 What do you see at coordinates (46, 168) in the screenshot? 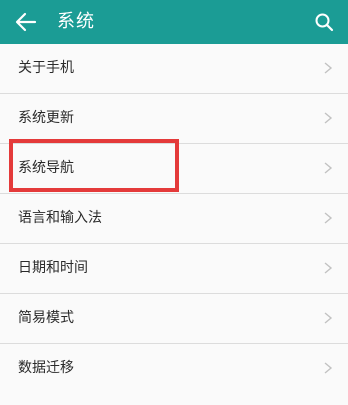
I see `menu-item-label: 系统导航` at bounding box center [46, 168].